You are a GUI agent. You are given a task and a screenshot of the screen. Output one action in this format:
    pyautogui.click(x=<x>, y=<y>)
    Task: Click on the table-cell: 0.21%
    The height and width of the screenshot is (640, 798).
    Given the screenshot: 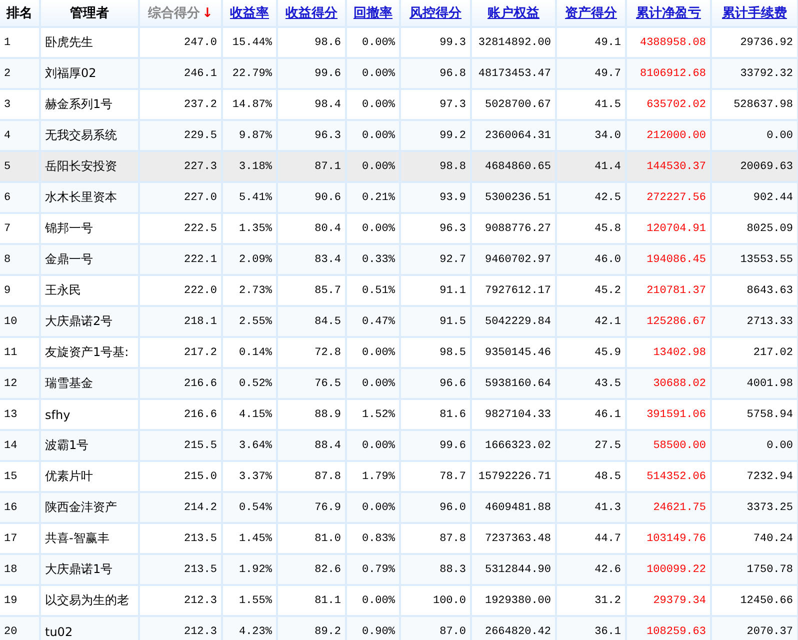 What is the action you would take?
    pyautogui.click(x=378, y=198)
    